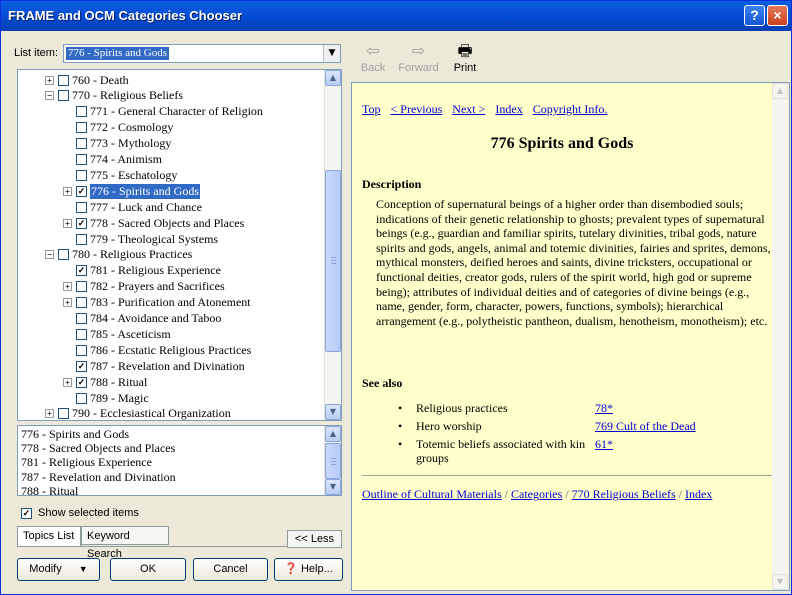 This screenshot has width=792, height=595. Describe the element at coordinates (86, 462) in the screenshot. I see `list-item: 781 - Religious Experience` at that location.